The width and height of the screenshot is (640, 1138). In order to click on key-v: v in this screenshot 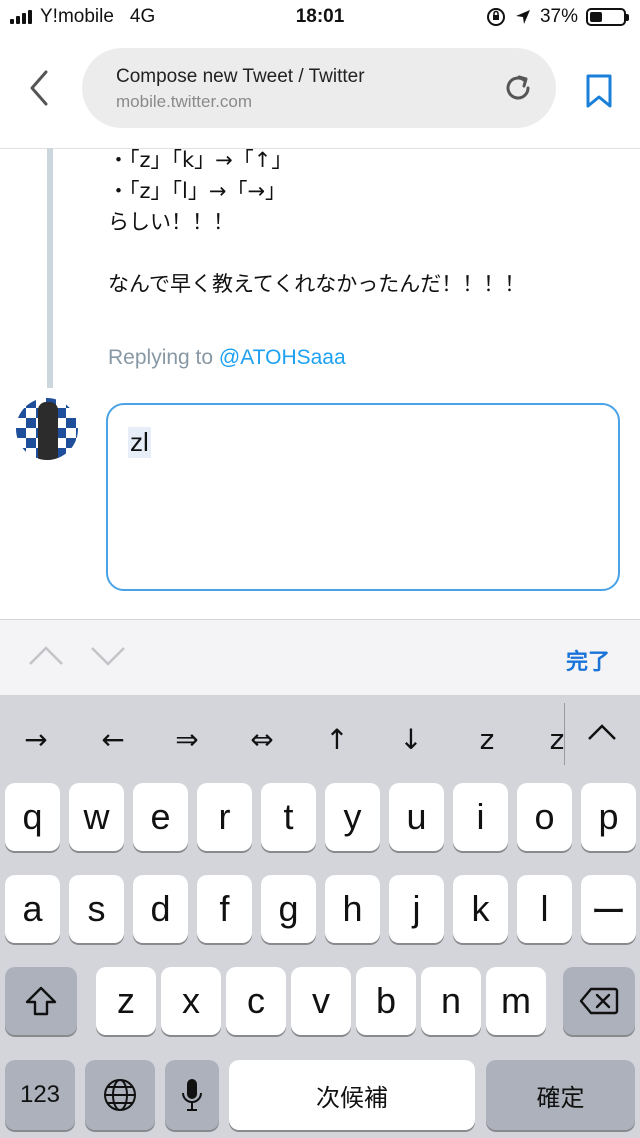, I will do `click(321, 1001)`.